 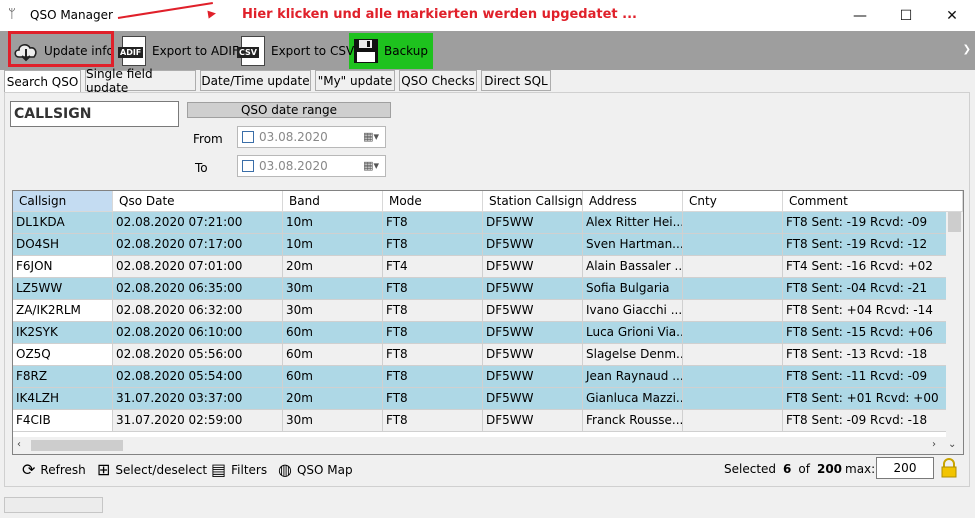 I want to click on cell-qso-date: 31.07.2020 03:37:00, so click(x=198, y=399).